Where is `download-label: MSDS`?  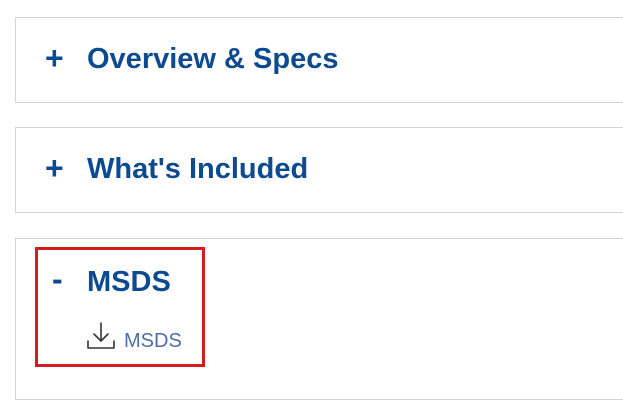
download-label: MSDS is located at coordinates (153, 341).